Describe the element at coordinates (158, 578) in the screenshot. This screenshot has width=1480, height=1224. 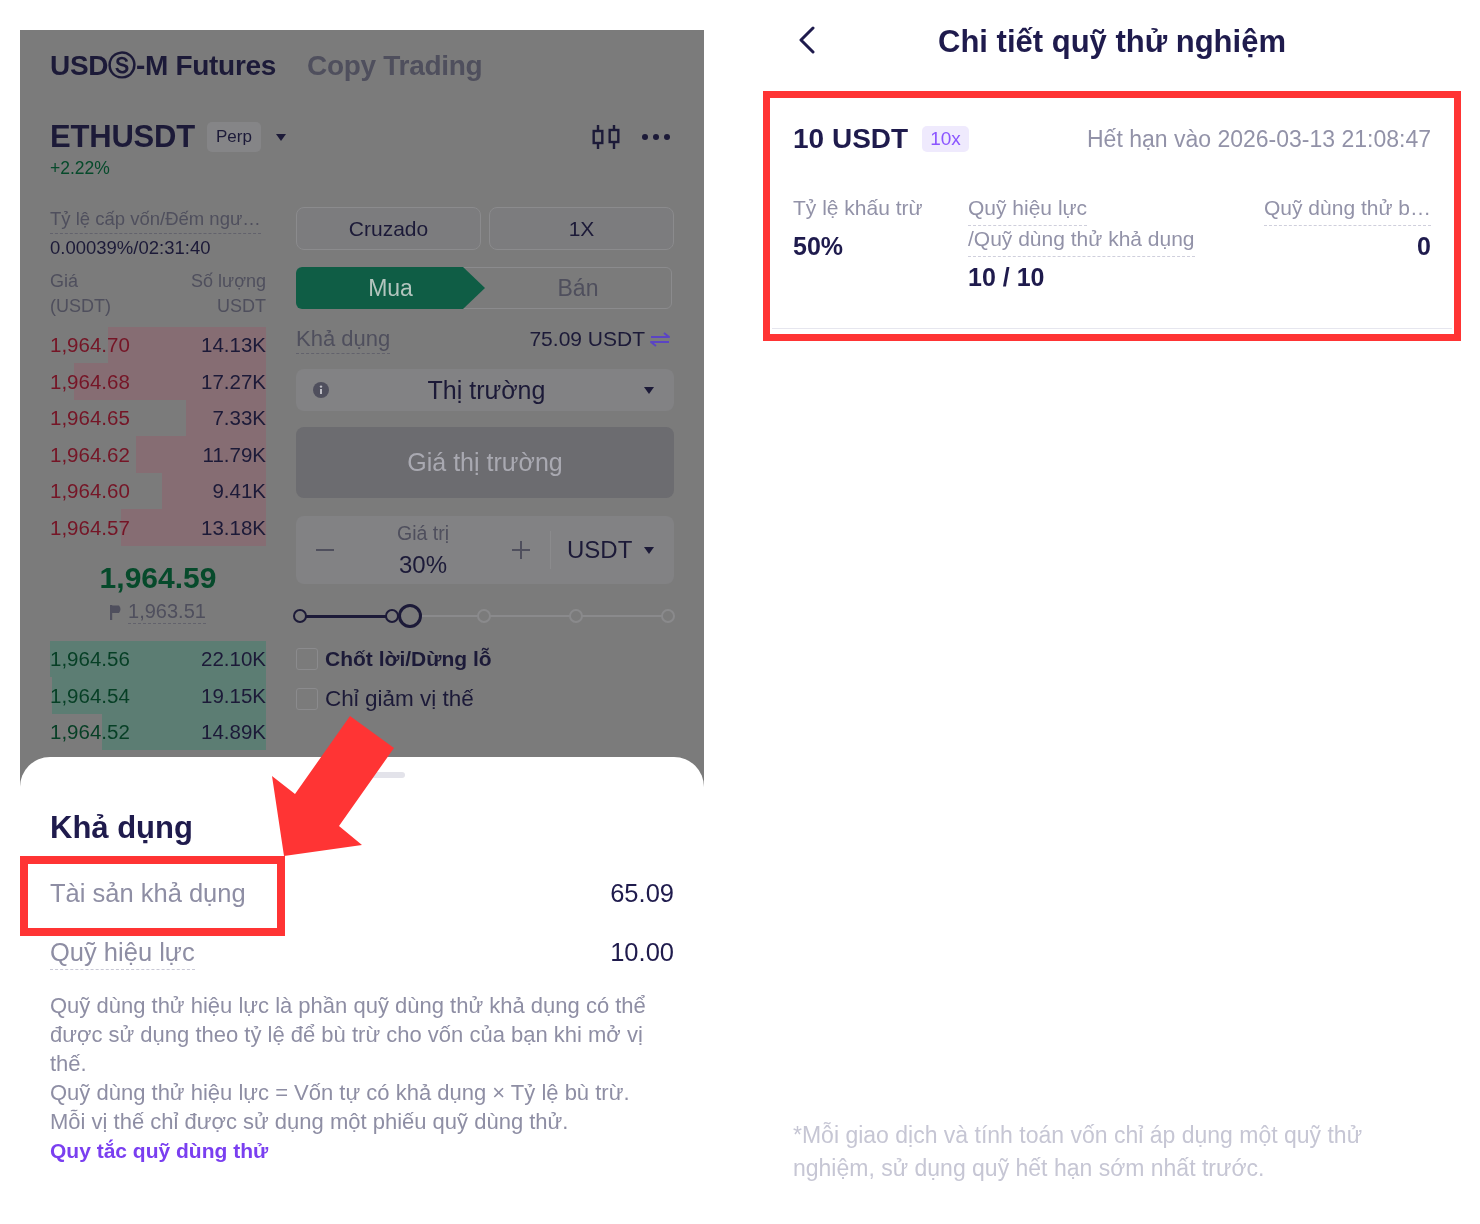
I see `last-price: 1,964.59` at that location.